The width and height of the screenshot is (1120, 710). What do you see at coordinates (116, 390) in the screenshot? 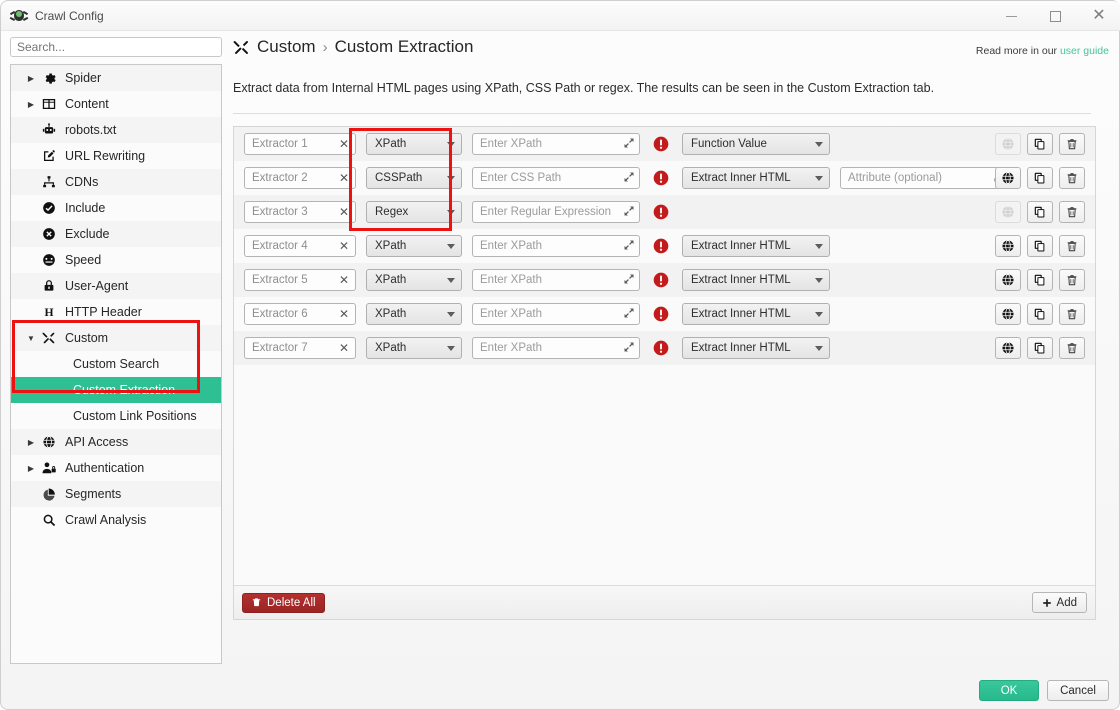
I see `sidebar-item-custom-extraction: Custom Extraction` at bounding box center [116, 390].